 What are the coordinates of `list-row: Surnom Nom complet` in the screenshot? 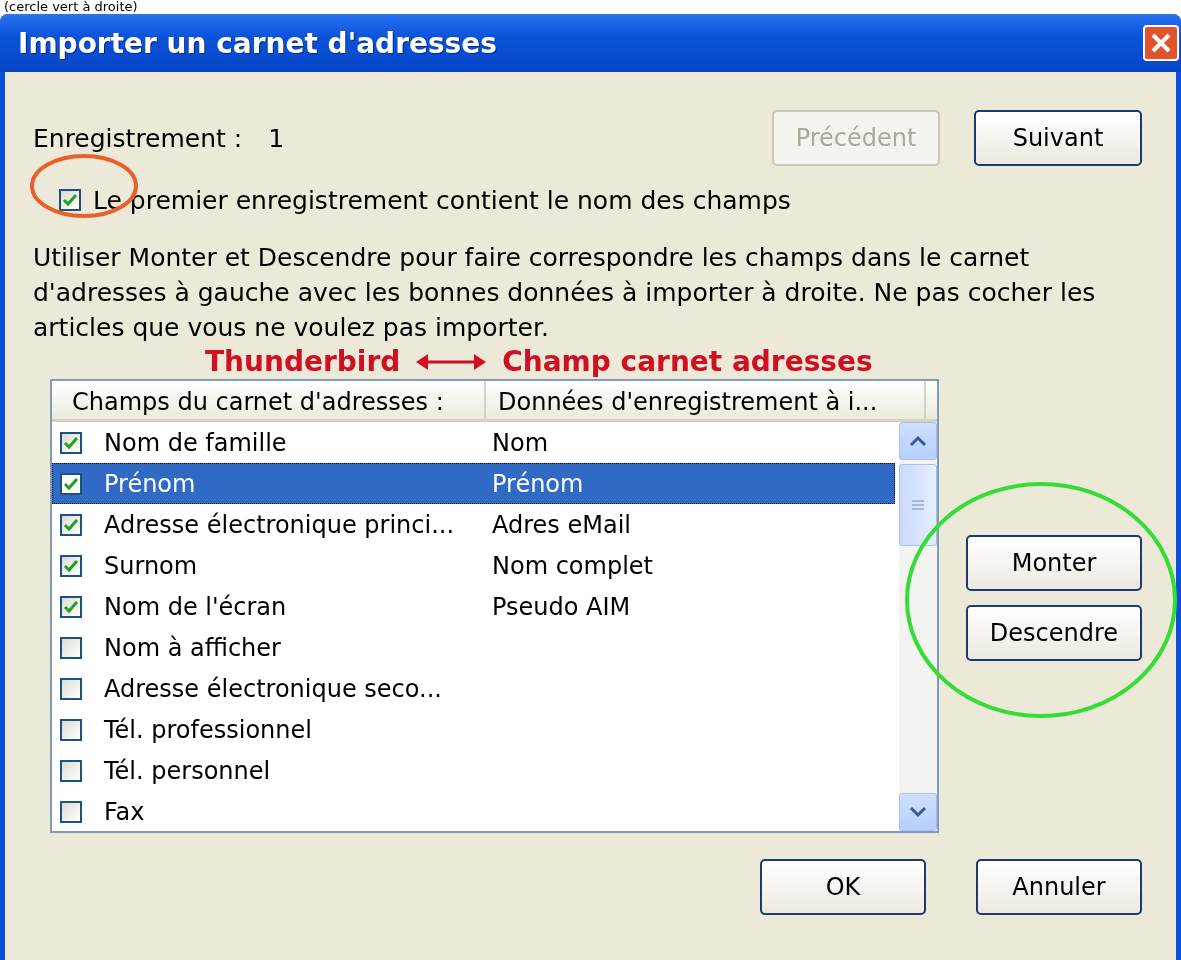 It's located at (473, 565).